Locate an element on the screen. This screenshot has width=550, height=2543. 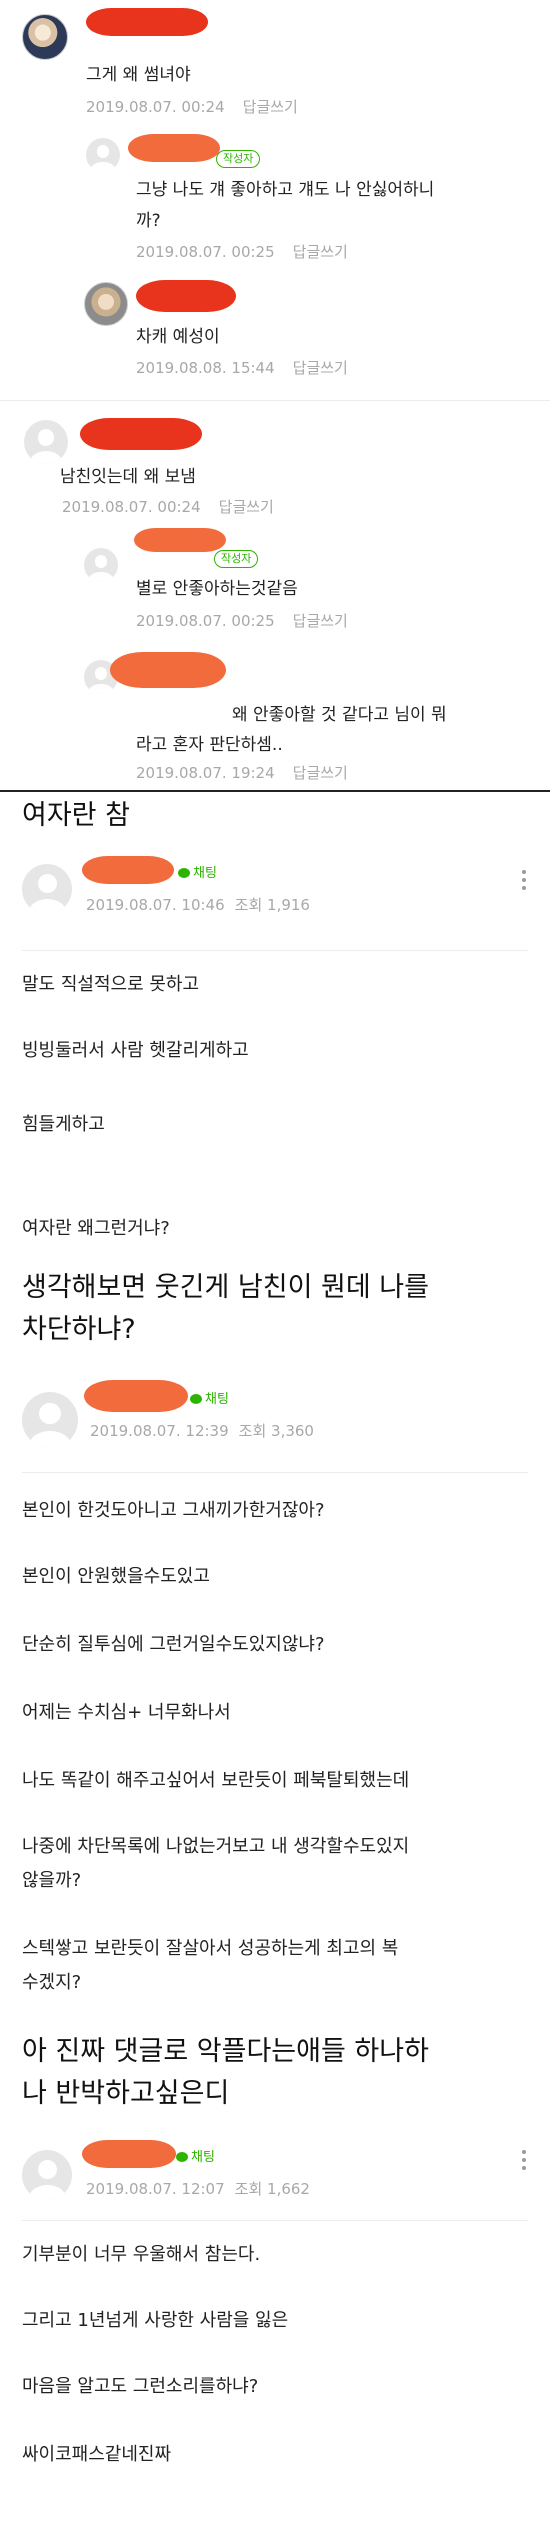
post-title: 여자란 참 is located at coordinates (76, 815).